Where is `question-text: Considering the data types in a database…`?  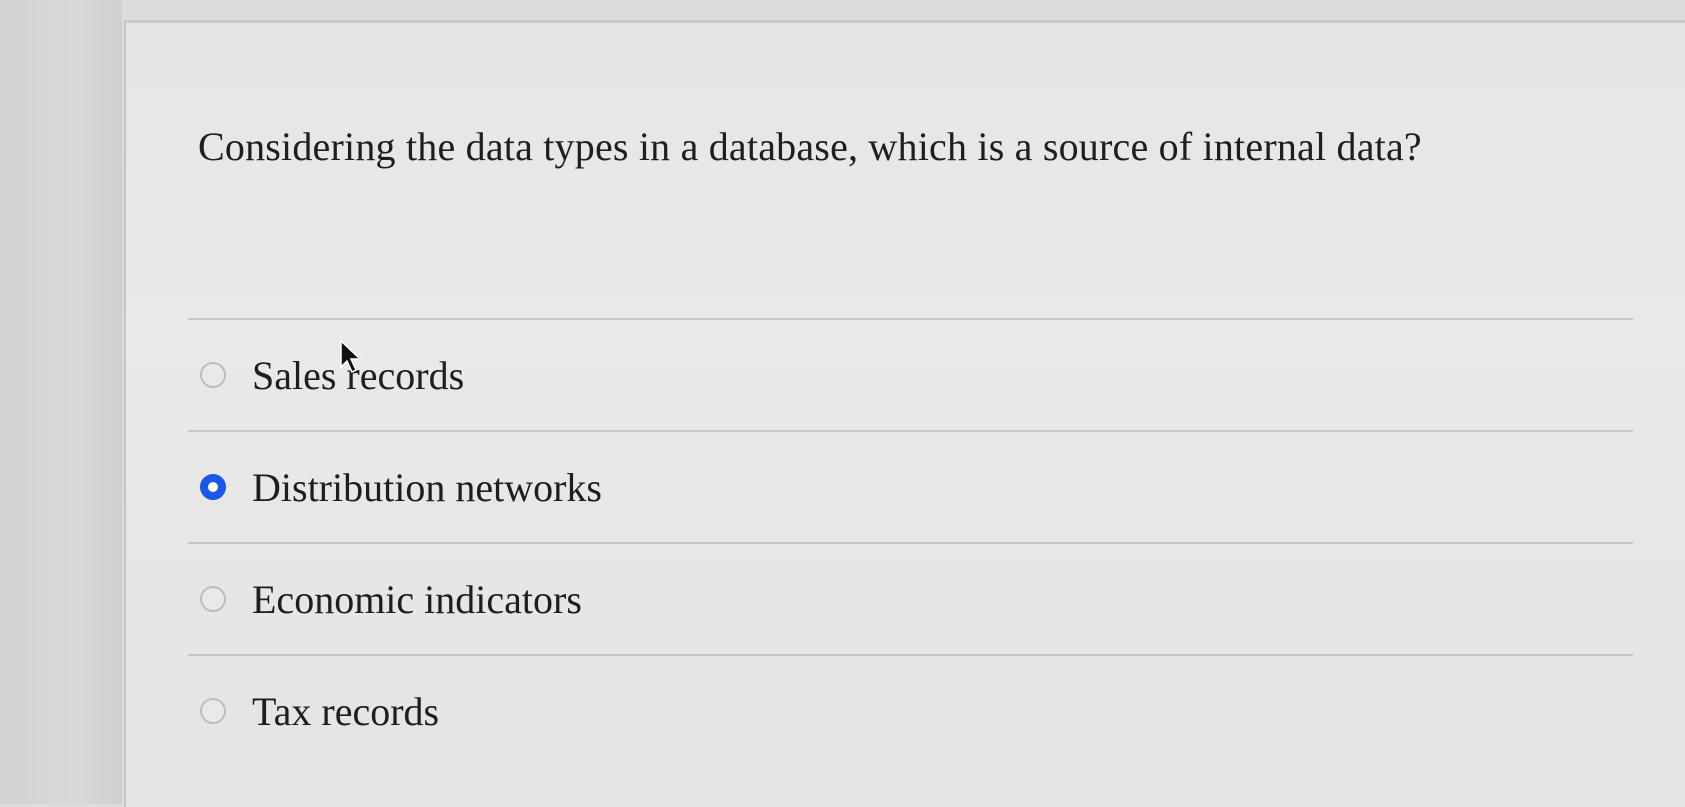 question-text: Considering the data types in a database… is located at coordinates (810, 146).